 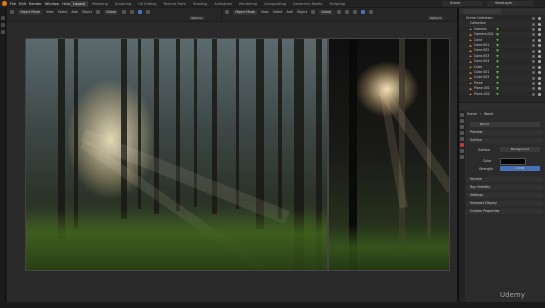 I want to click on menu-select: Select, so click(x=278, y=12).